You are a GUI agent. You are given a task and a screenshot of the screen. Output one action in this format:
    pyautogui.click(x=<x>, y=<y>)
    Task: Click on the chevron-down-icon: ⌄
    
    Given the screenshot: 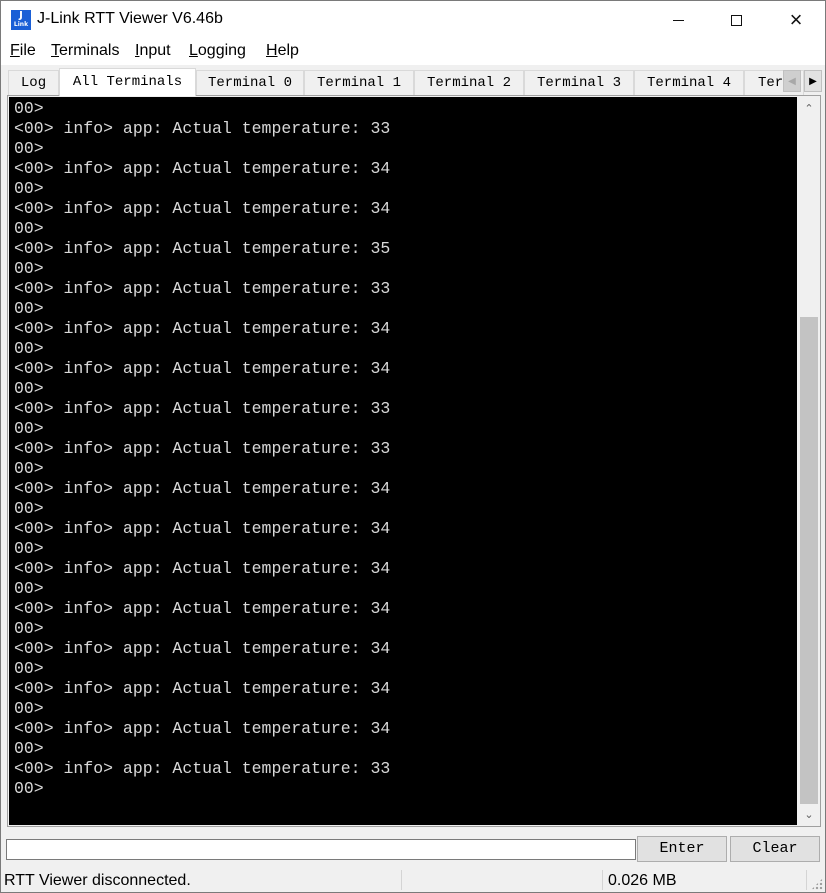 What is the action you would take?
    pyautogui.click(x=809, y=814)
    